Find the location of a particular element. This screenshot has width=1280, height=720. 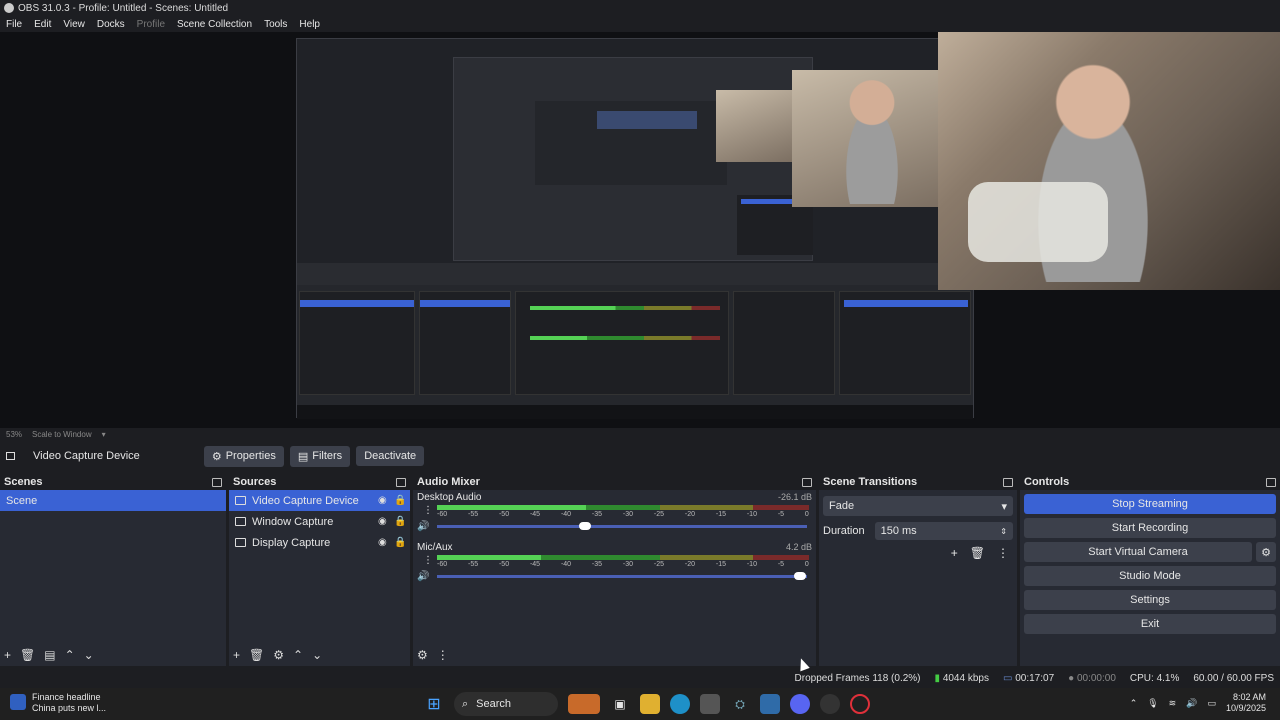

clock: 8:02 AM 10/9/2025 is located at coordinates (1246, 703).